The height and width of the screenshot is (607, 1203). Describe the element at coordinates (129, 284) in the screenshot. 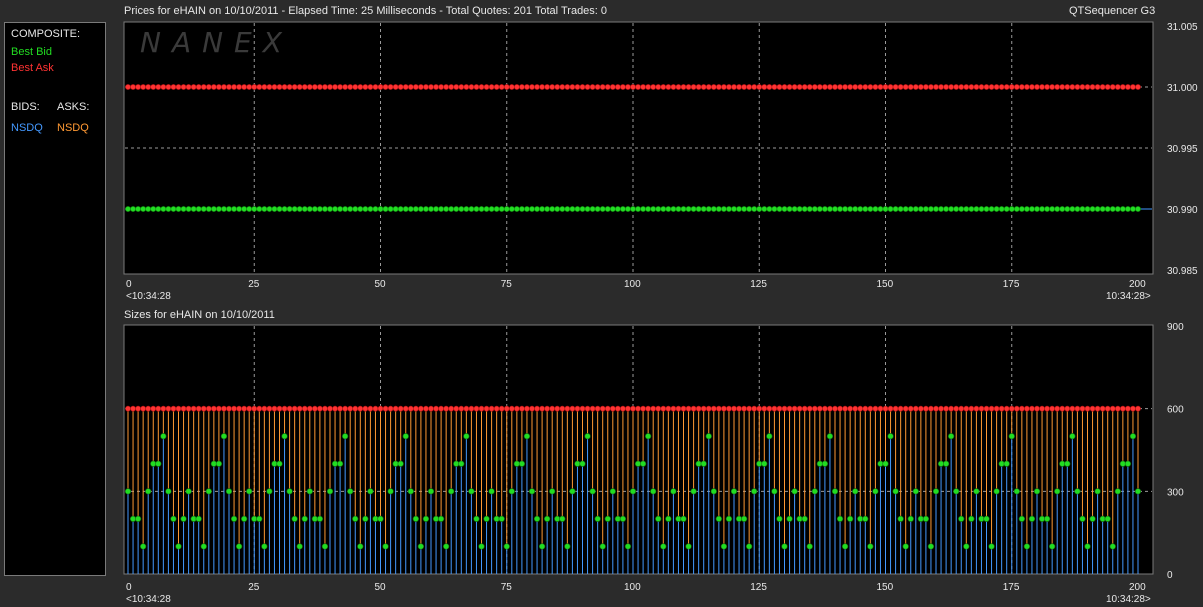

I see `price-x-tick: 0` at that location.